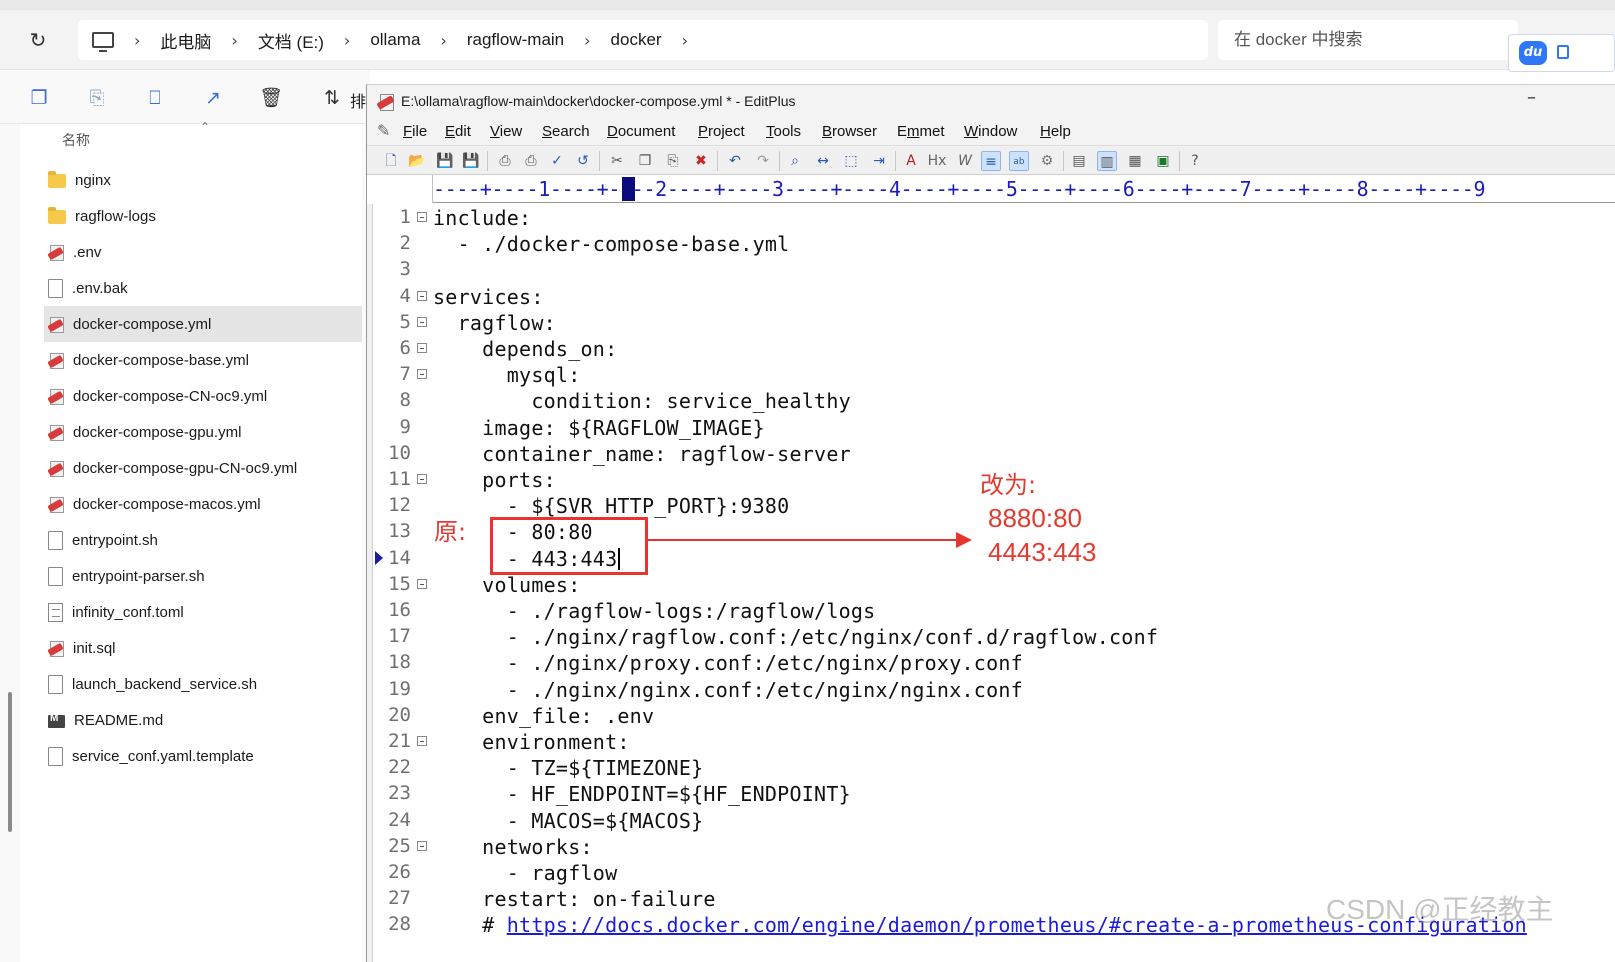 The width and height of the screenshot is (1615, 962). I want to click on breadcrumb-docker: docker, so click(636, 40).